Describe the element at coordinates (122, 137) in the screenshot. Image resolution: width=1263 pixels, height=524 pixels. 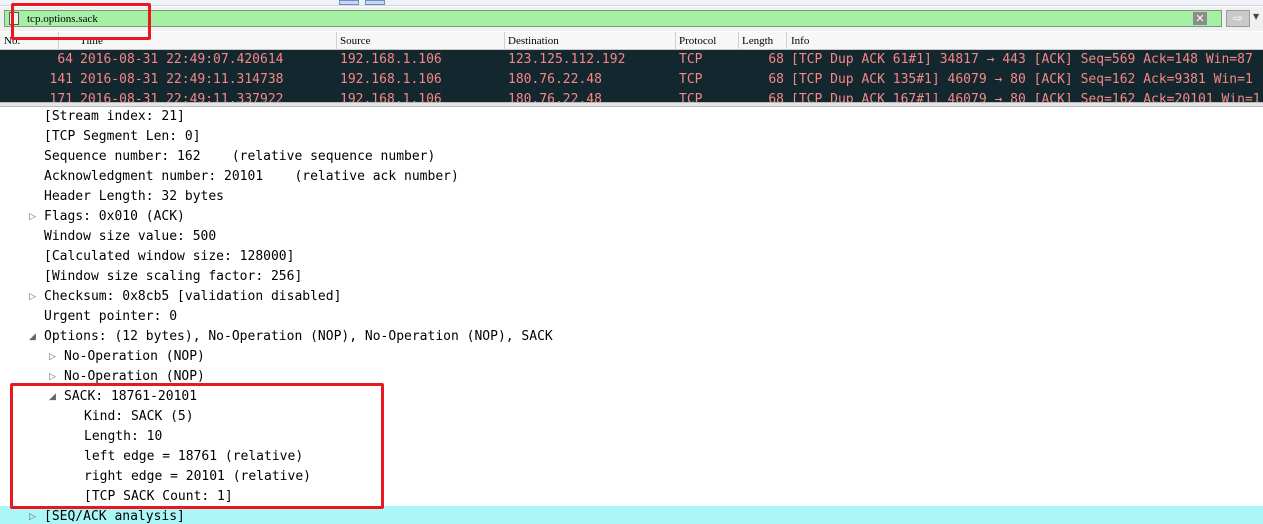
I see `tree-item: [TCP Segment Len: 0]` at that location.